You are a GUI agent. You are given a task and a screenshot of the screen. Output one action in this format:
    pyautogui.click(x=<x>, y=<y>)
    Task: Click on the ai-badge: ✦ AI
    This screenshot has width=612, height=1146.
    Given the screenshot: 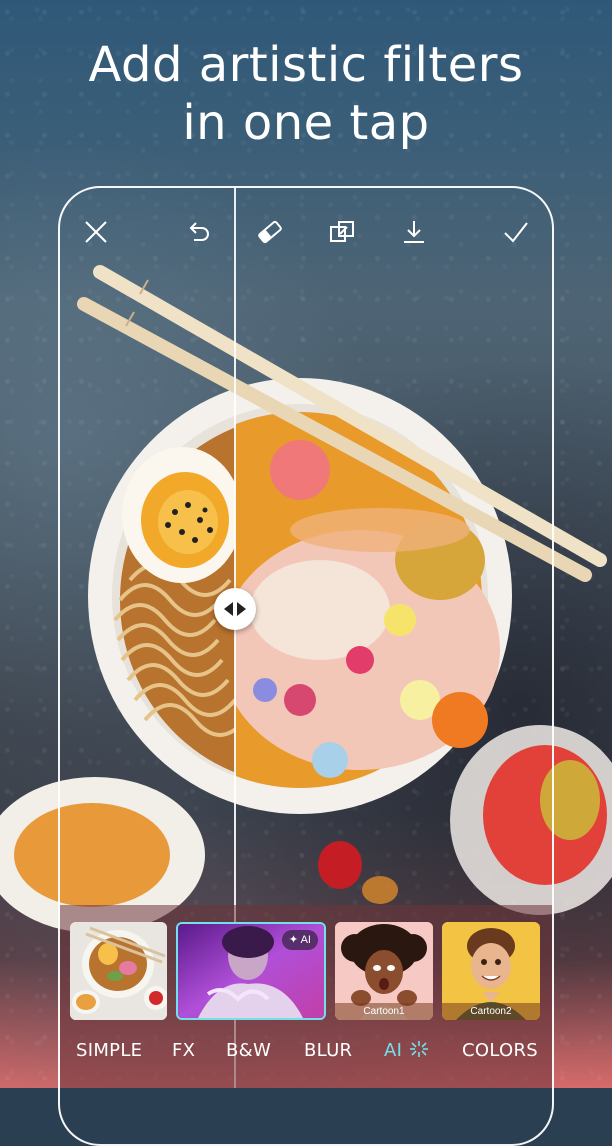 What is the action you would take?
    pyautogui.click(x=299, y=940)
    